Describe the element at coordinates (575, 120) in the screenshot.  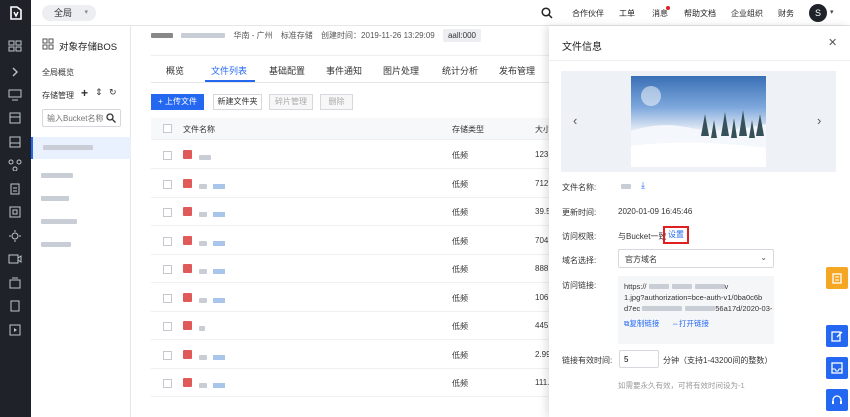
I see `chevron-left-icon: ‹` at that location.